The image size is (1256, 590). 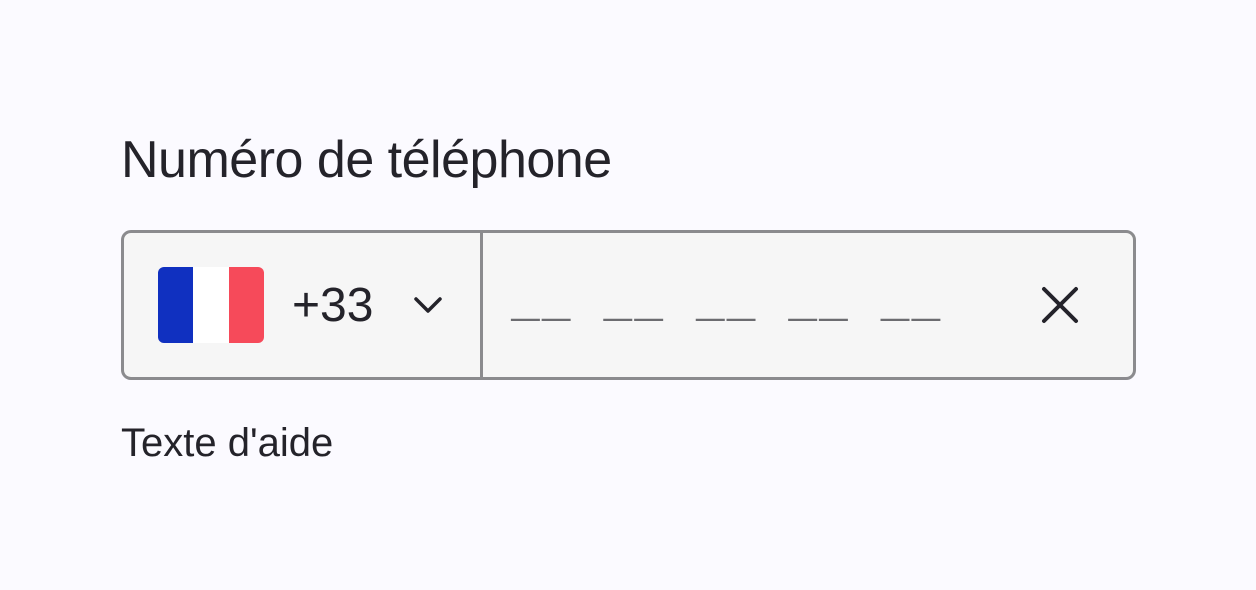 I want to click on phone-placeholder-mask: __ __ __ __ __, so click(x=727, y=304).